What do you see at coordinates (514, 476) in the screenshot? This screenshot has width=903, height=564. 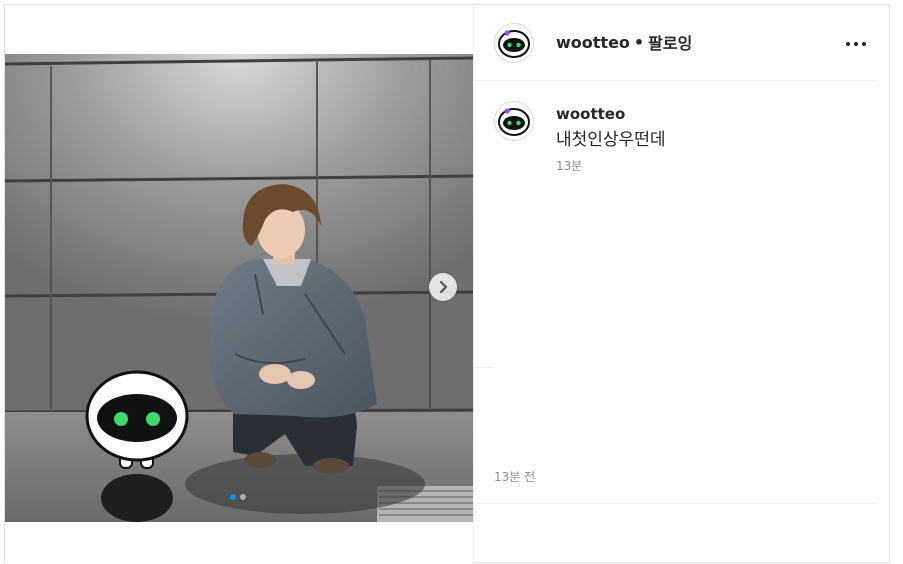 I see `post-timestamp: 13분 전` at bounding box center [514, 476].